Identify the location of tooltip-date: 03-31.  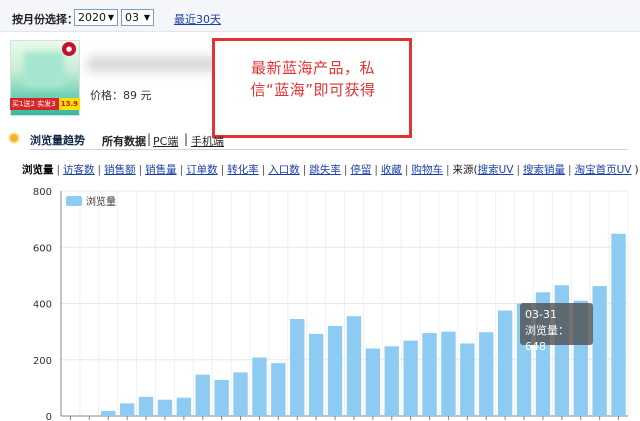
(541, 314).